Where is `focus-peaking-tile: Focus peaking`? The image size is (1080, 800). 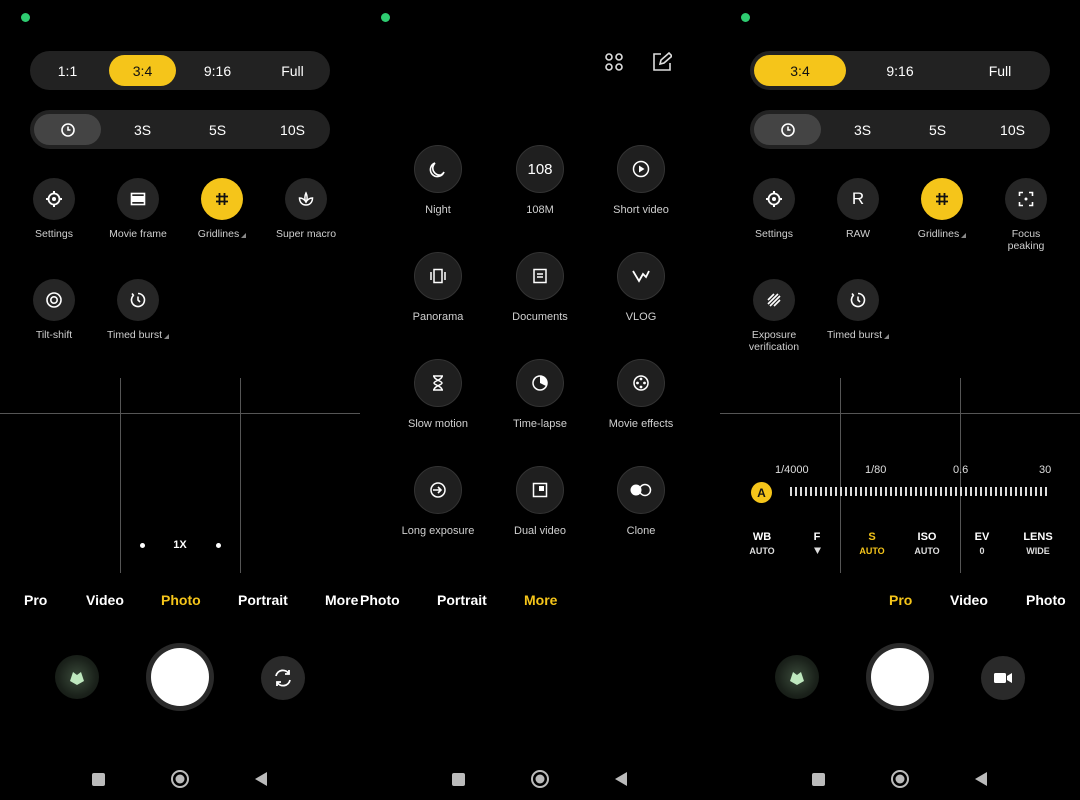 focus-peaking-tile: Focus peaking is located at coordinates (1026, 215).